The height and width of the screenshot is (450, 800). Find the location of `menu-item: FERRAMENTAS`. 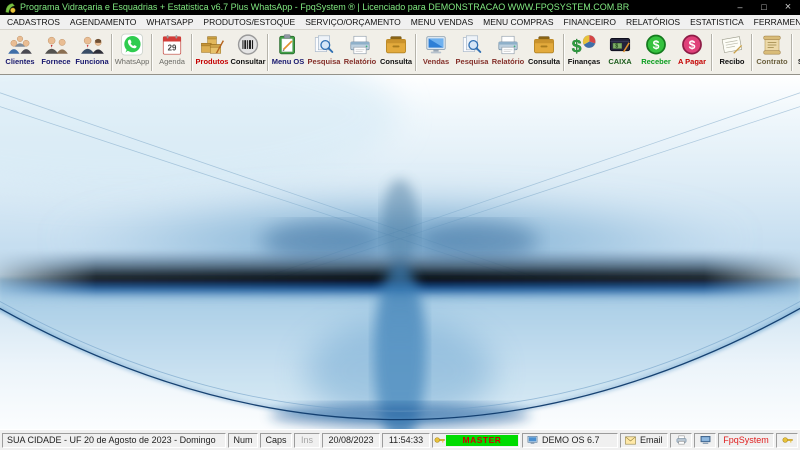

menu-item: FERRAMENTAS is located at coordinates (774, 22).